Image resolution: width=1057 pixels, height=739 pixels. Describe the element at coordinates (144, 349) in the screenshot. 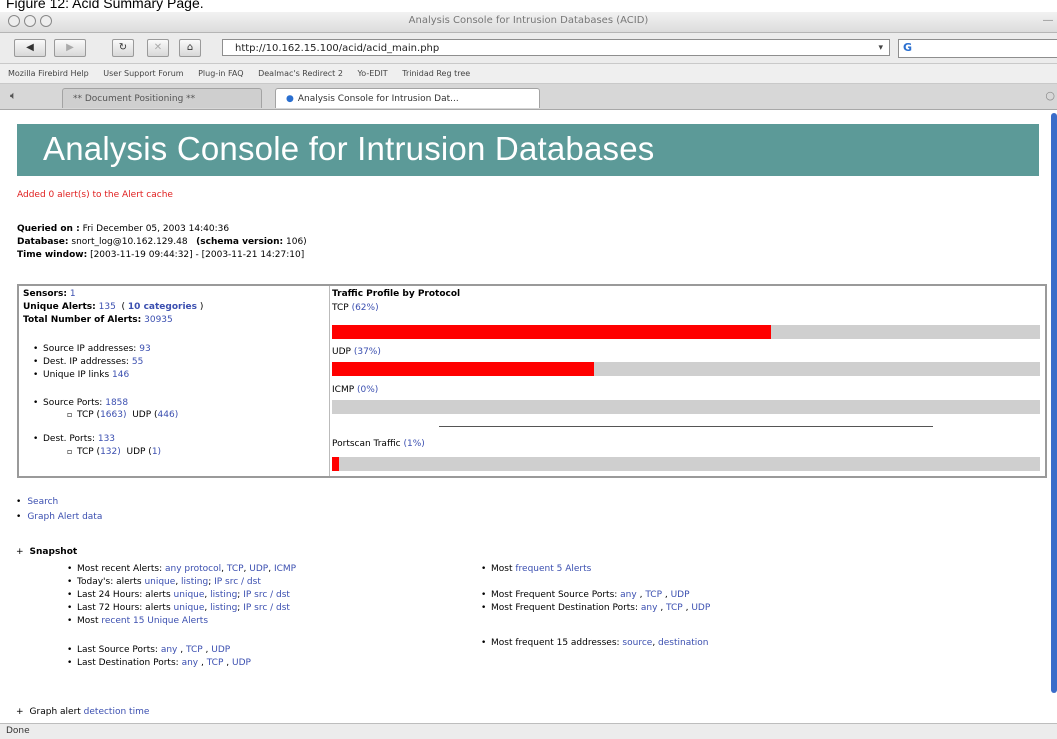

I see `source-ip-link: 93` at that location.